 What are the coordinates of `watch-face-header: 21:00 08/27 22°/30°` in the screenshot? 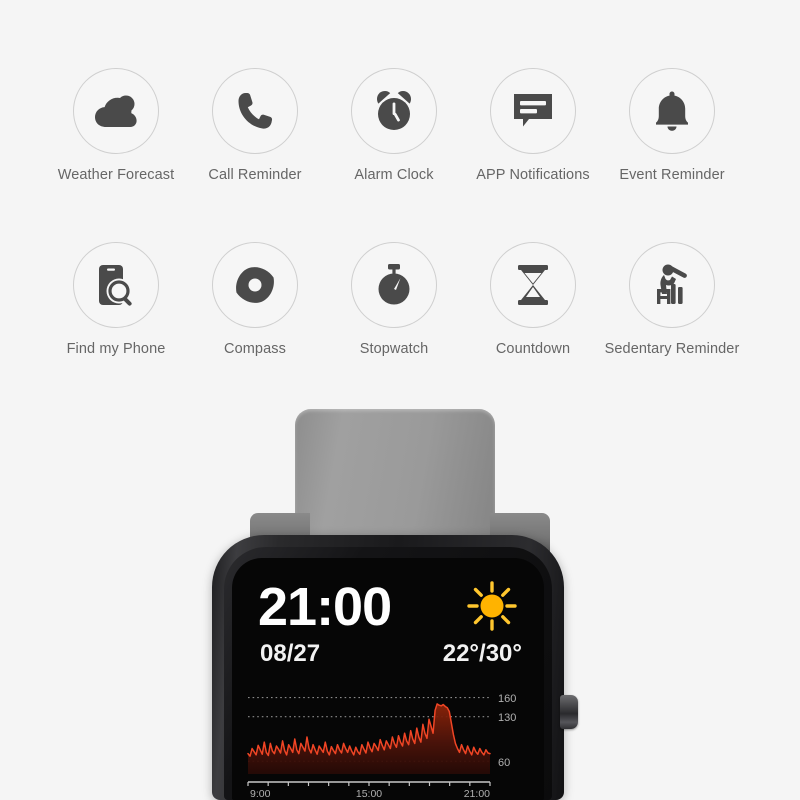 It's located at (390, 628).